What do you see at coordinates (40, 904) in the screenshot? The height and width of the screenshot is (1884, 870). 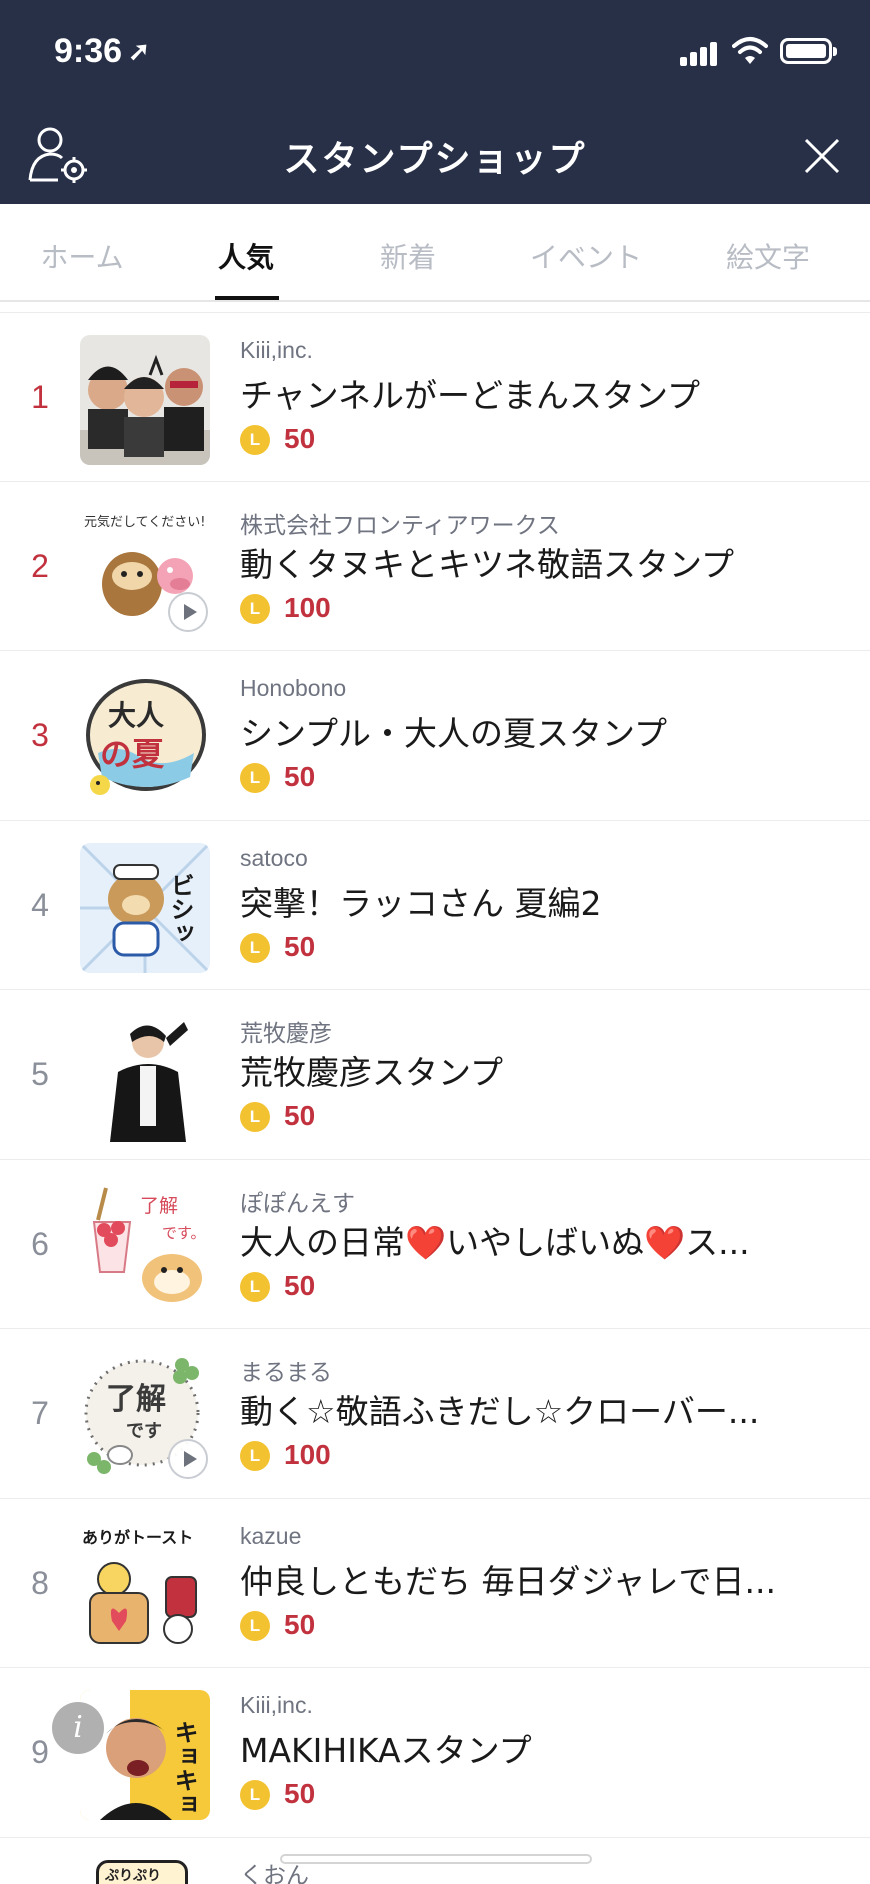 I see `rank-number: 4` at bounding box center [40, 904].